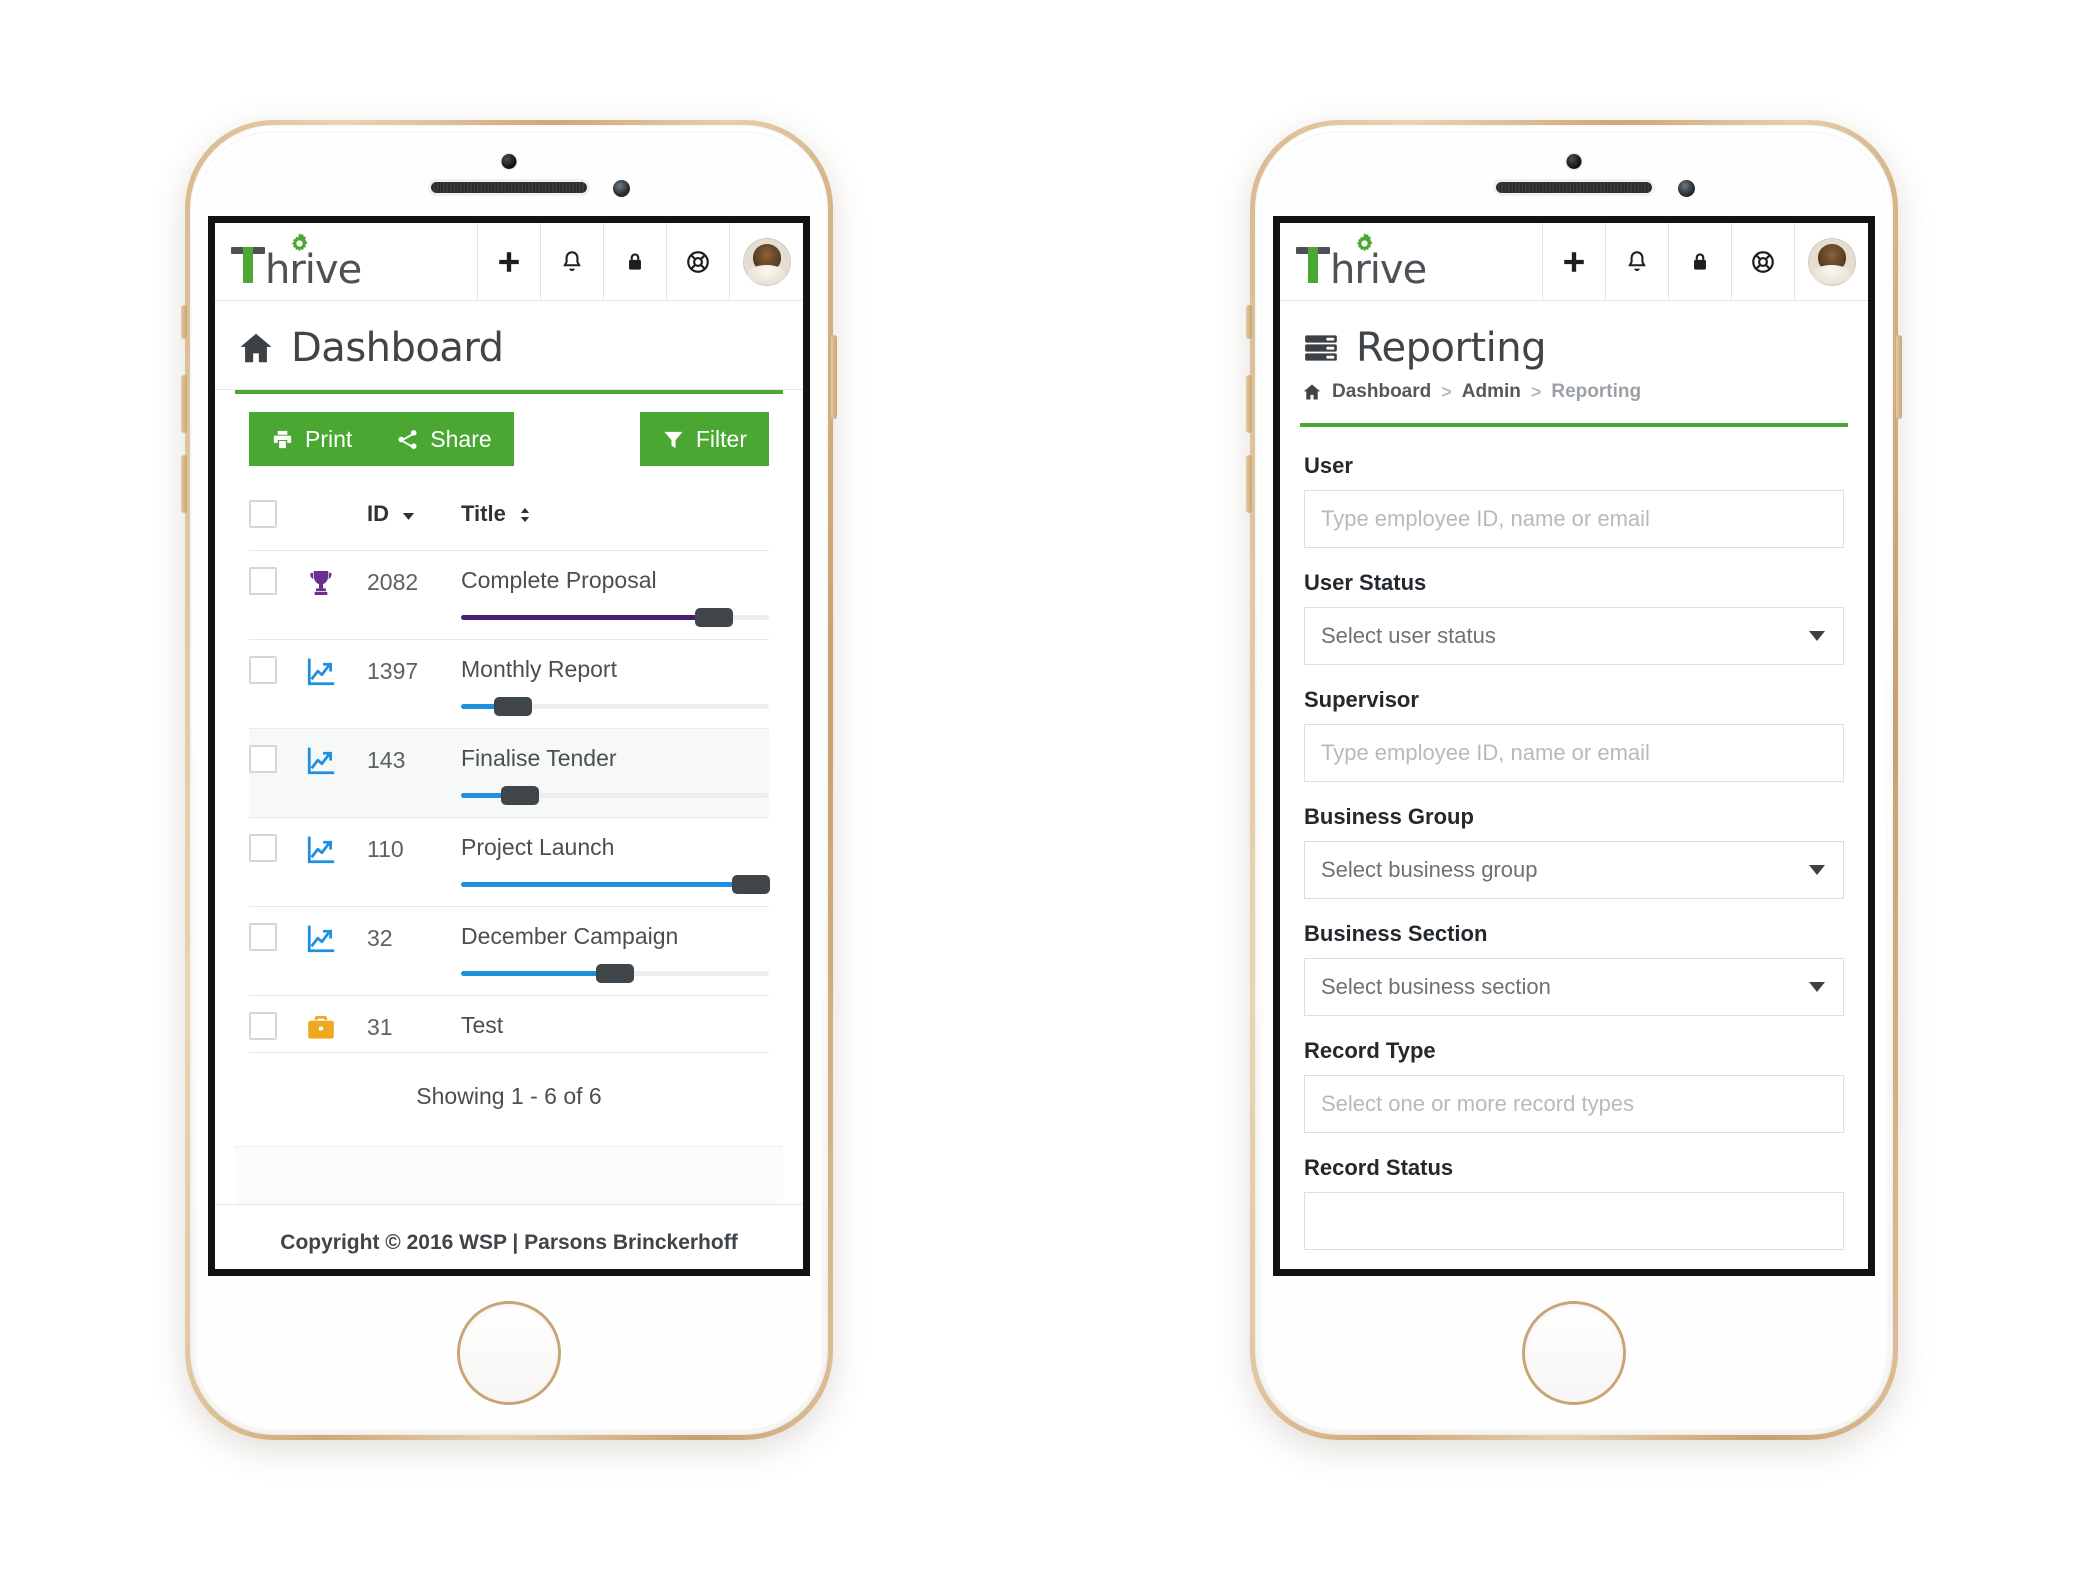 The height and width of the screenshot is (1588, 2100). Describe the element at coordinates (1574, 187) in the screenshot. I see `earpiece-speaker` at that location.